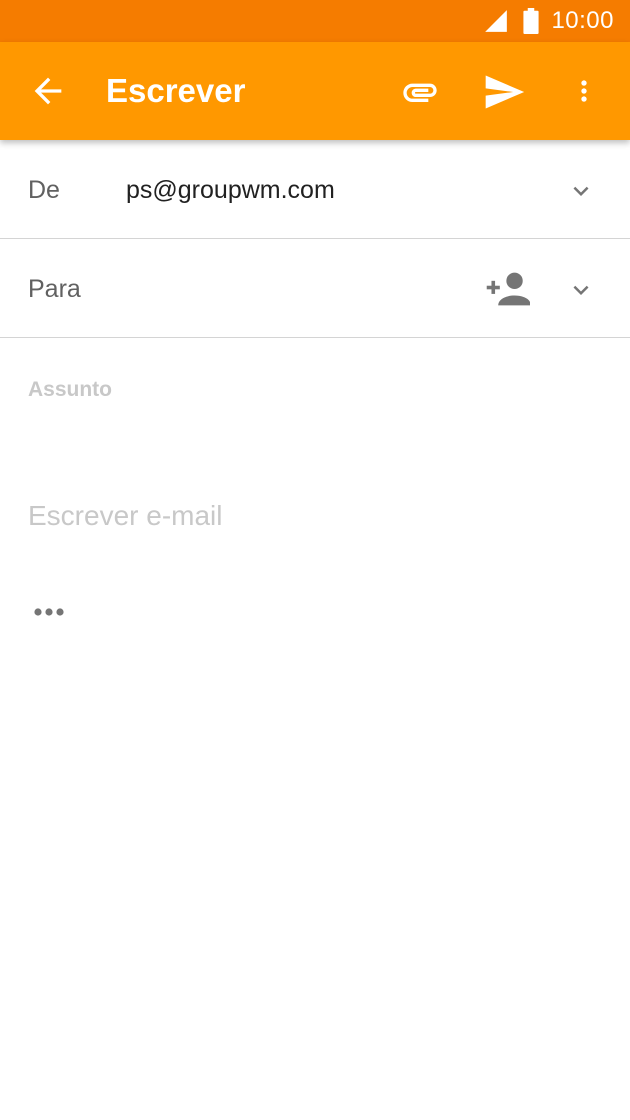  Describe the element at coordinates (176, 90) in the screenshot. I see `page-title: Escrever` at that location.